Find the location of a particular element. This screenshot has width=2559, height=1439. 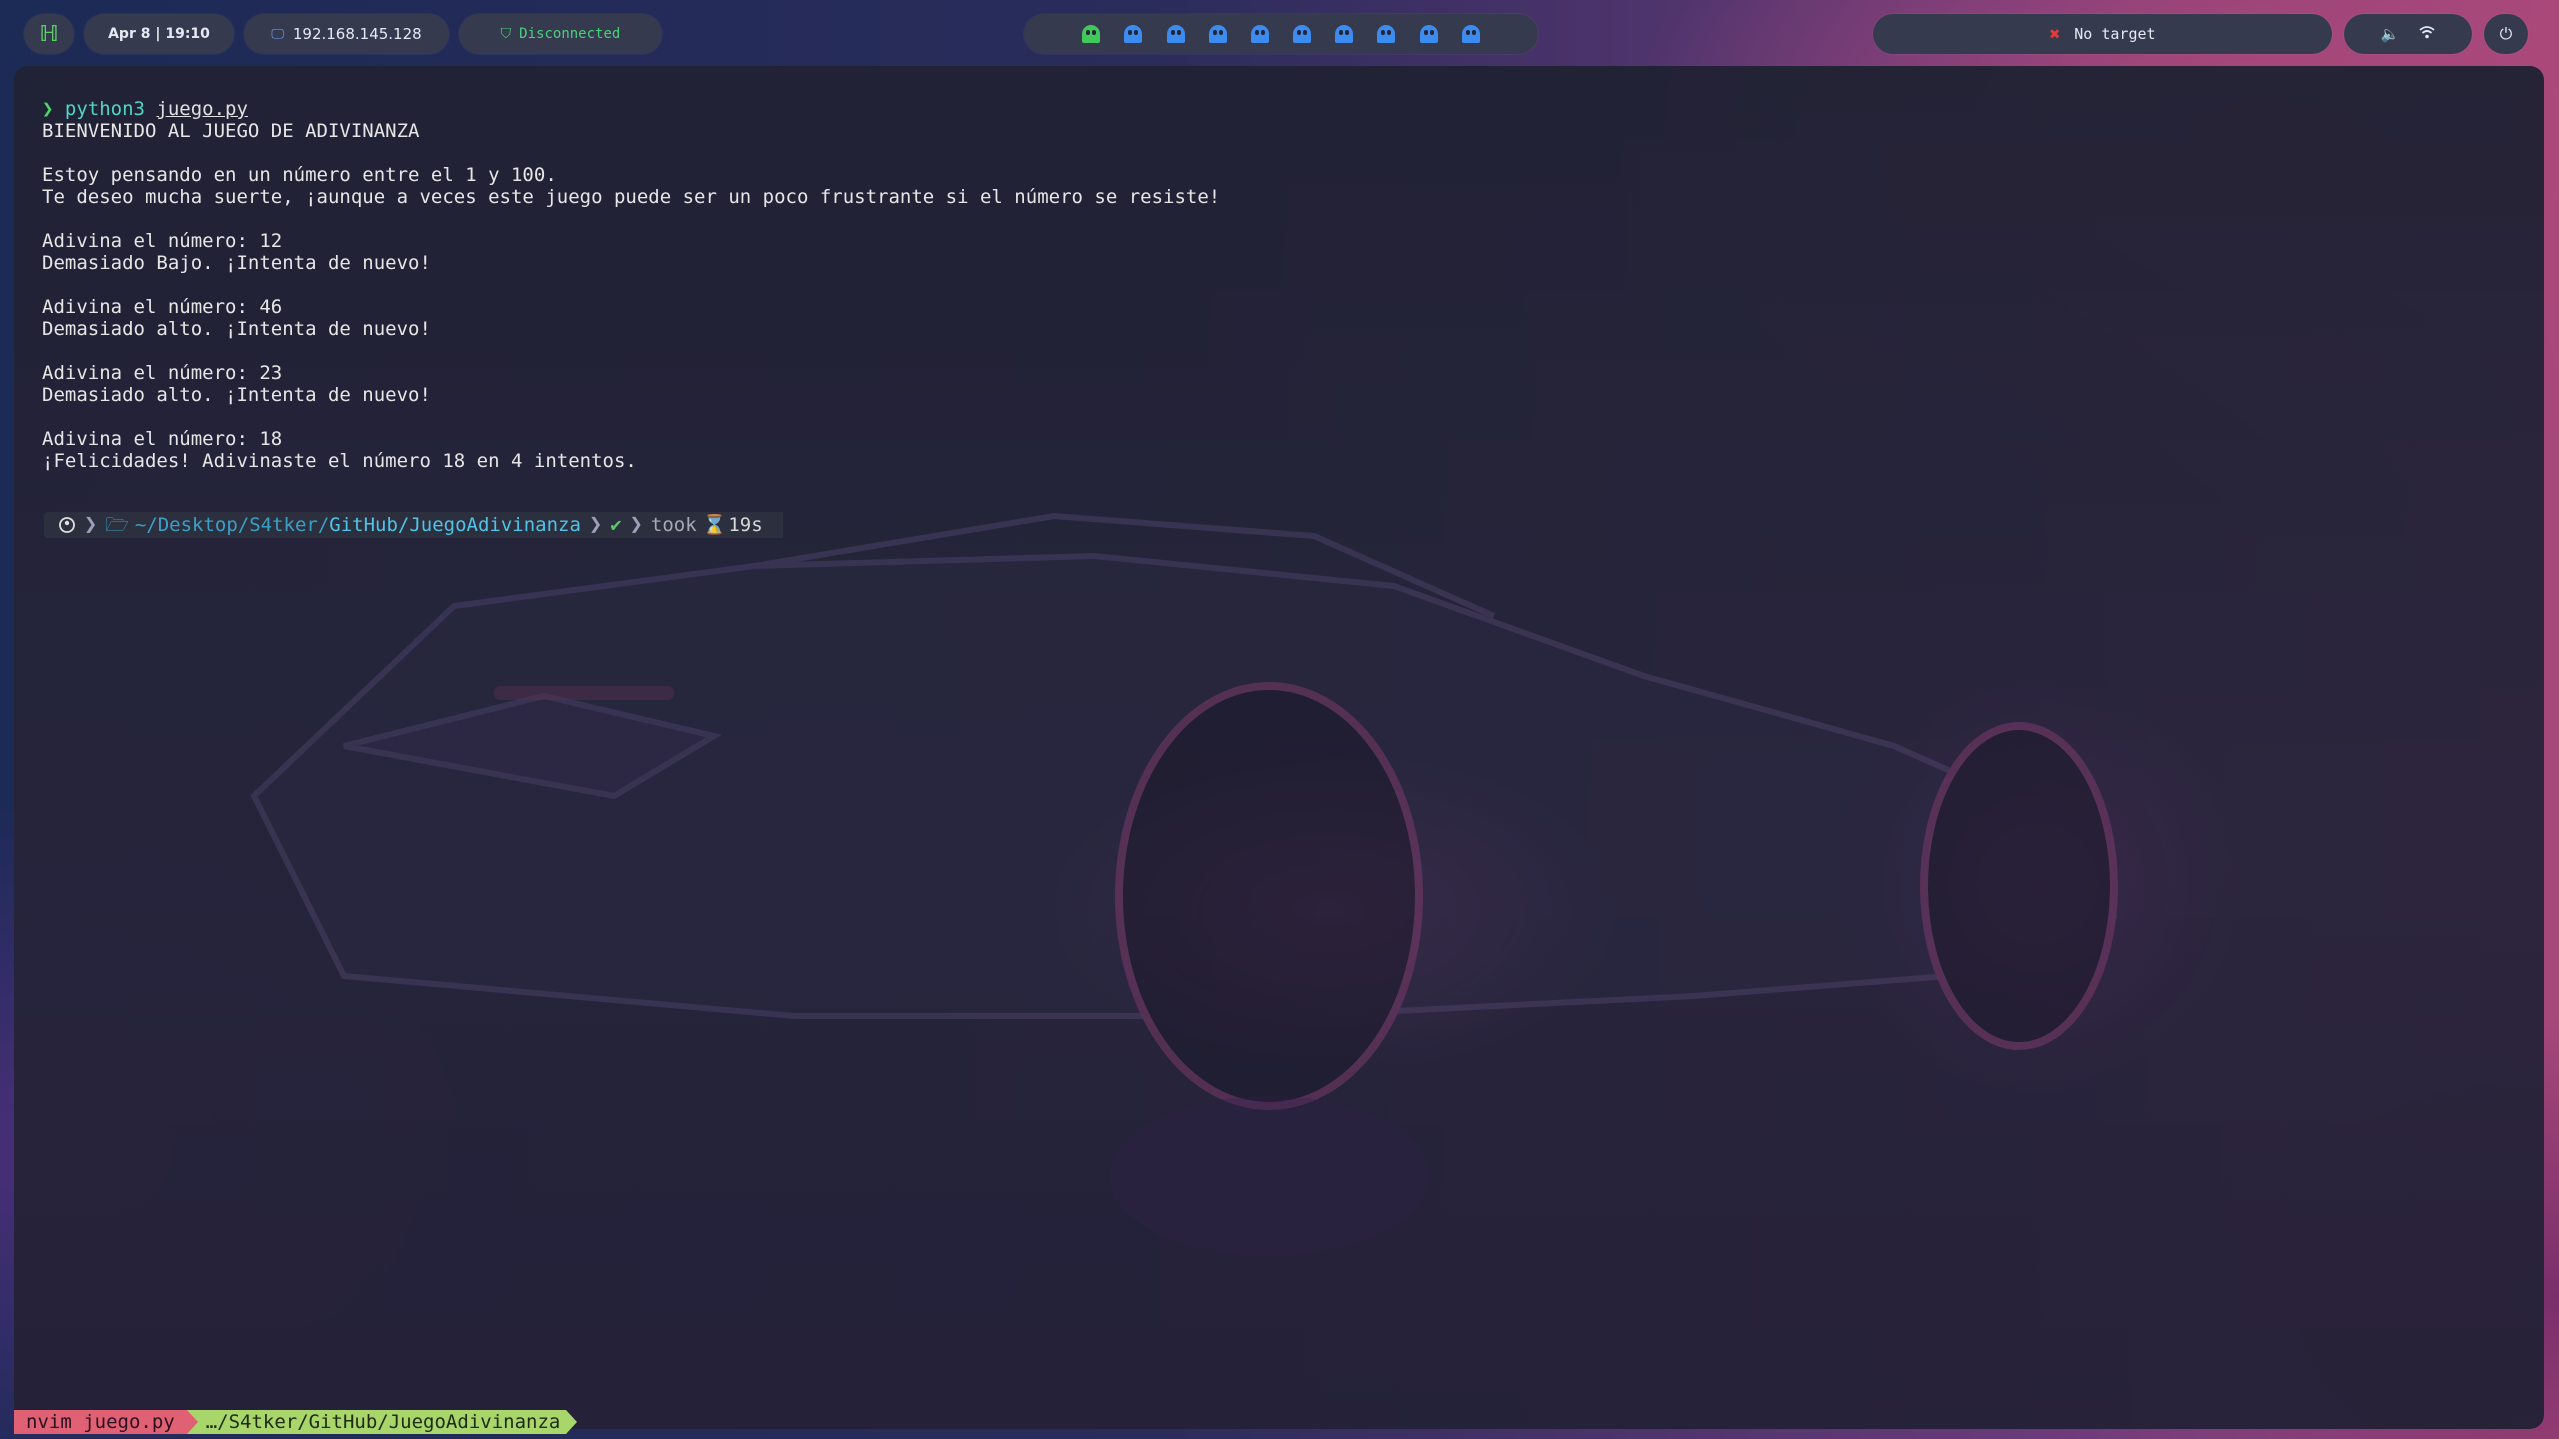

system-tray: 🔈 is located at coordinates (2408, 34).